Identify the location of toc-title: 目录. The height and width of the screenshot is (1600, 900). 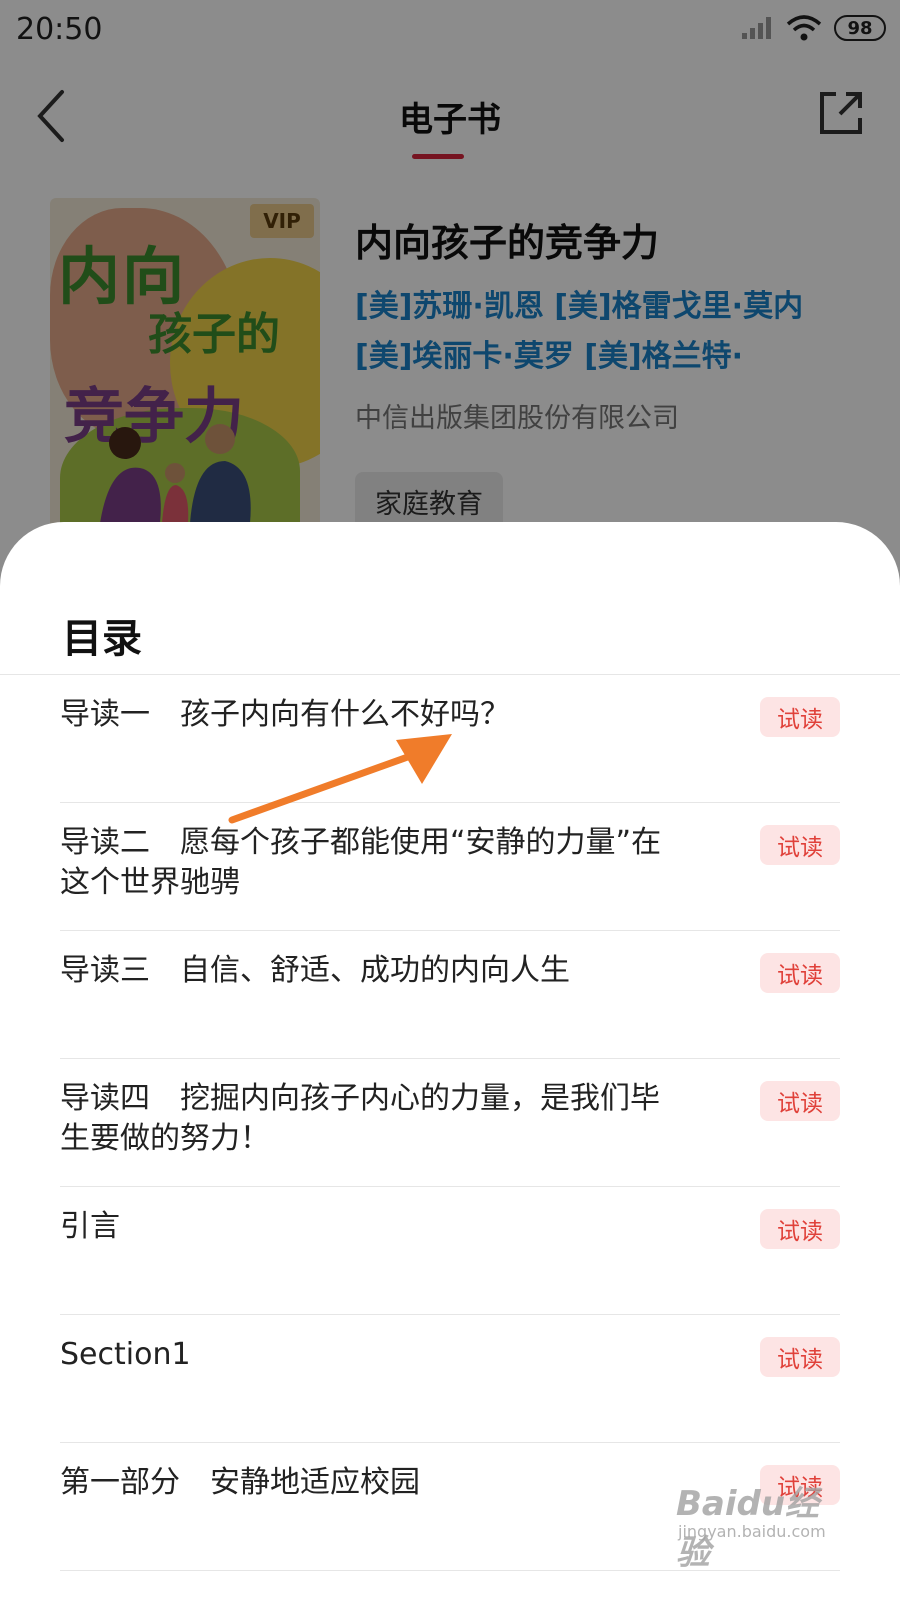
(102, 639).